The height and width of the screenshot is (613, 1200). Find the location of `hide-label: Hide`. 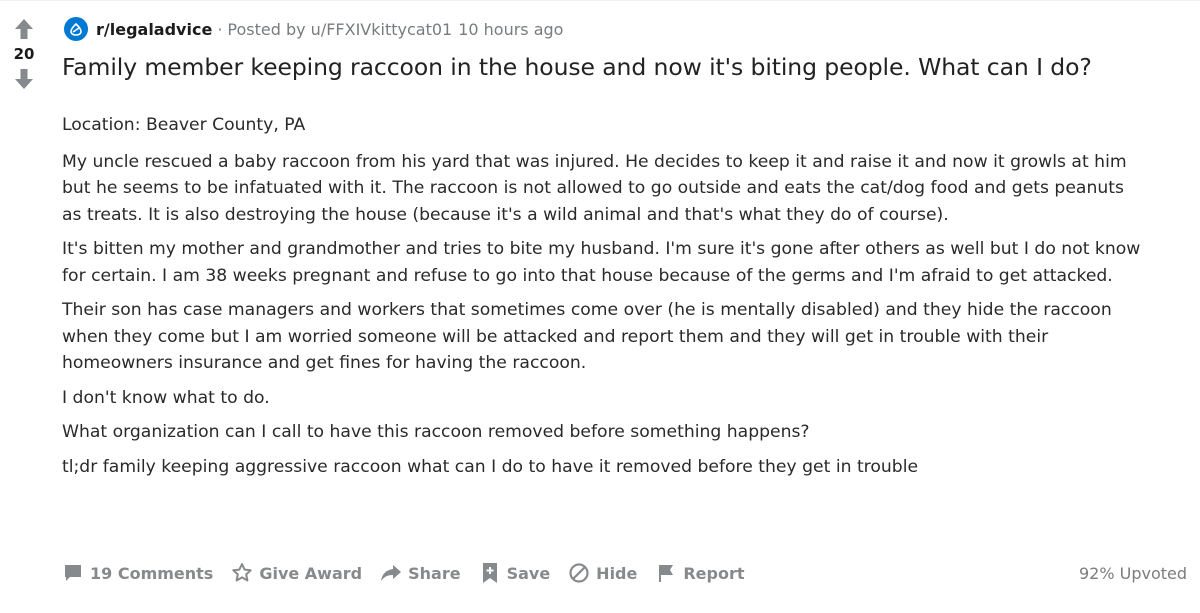

hide-label: Hide is located at coordinates (617, 573).